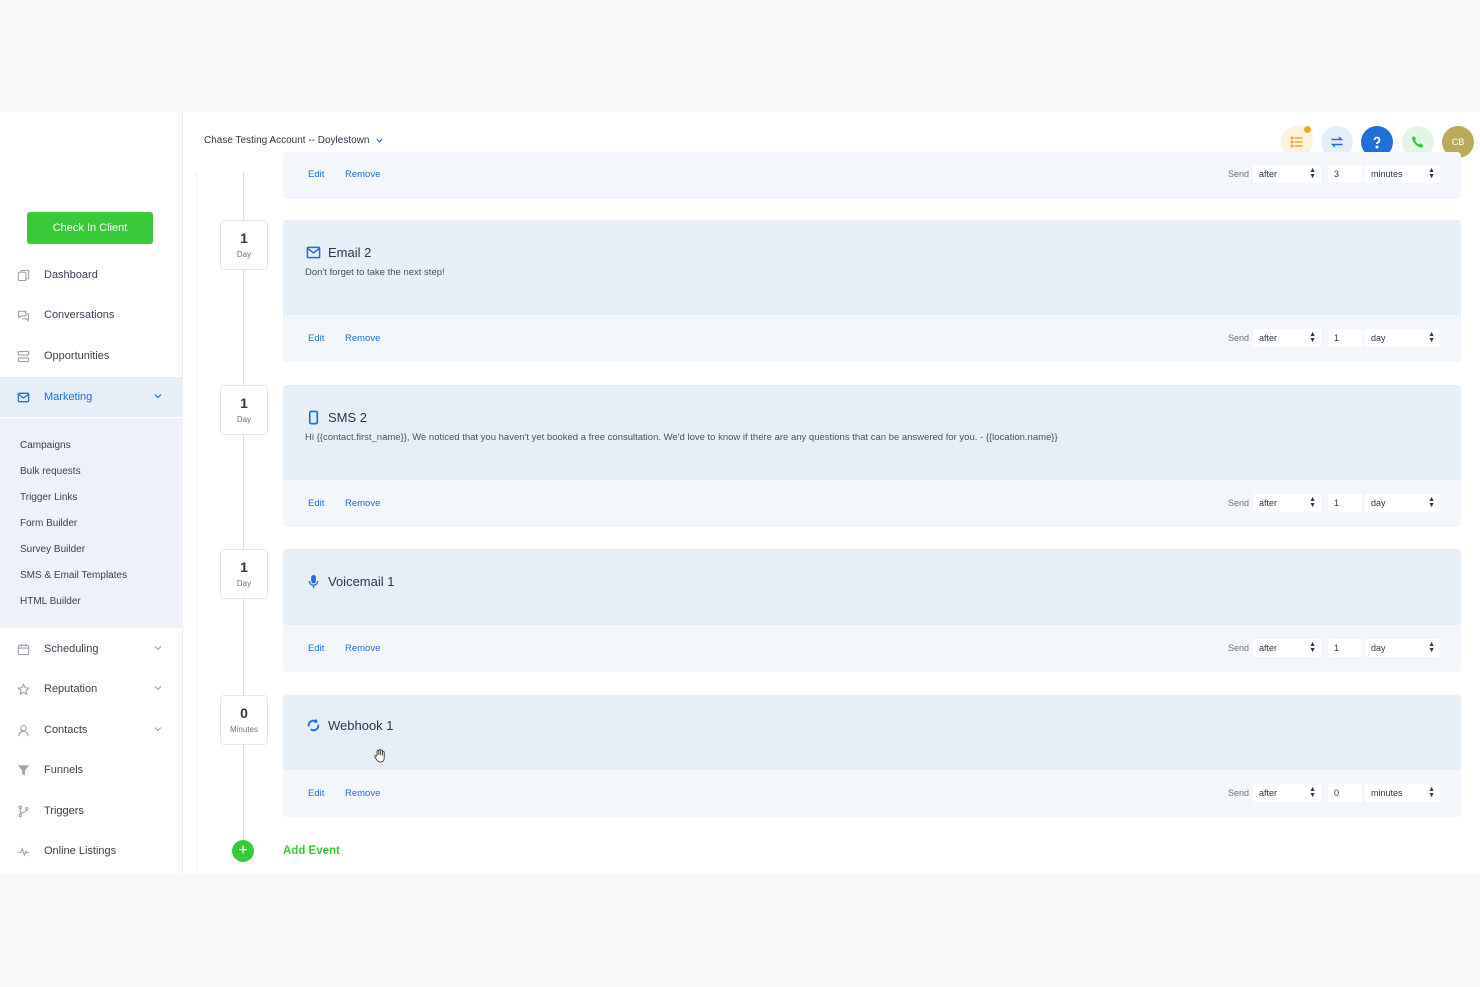 This screenshot has height=987, width=1480. What do you see at coordinates (23, 770) in the screenshot?
I see `funnel-icon` at bounding box center [23, 770].